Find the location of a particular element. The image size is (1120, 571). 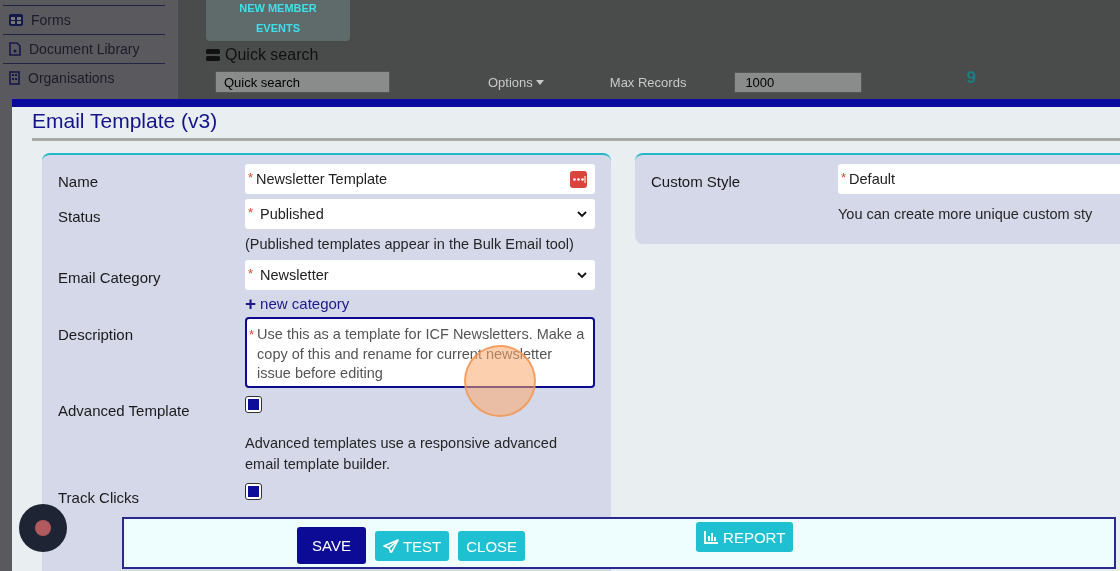

dialog-title: Email Template (v3) is located at coordinates (125, 121).